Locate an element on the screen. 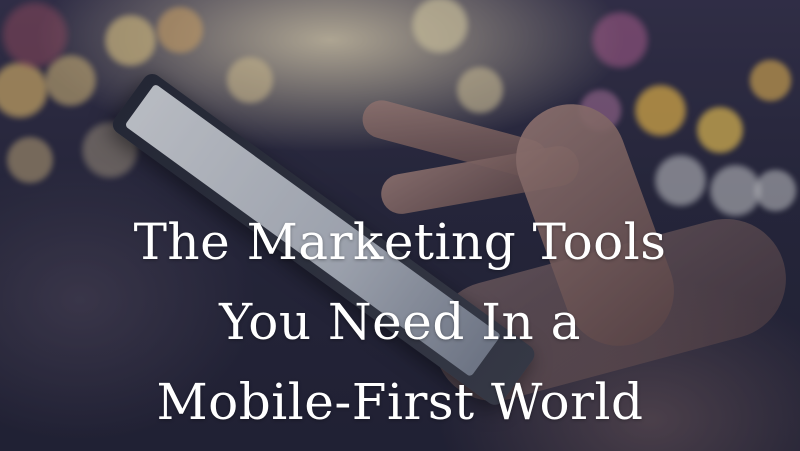 This screenshot has width=800, height=451. headline-line-2: You Need In a is located at coordinates (400, 322).